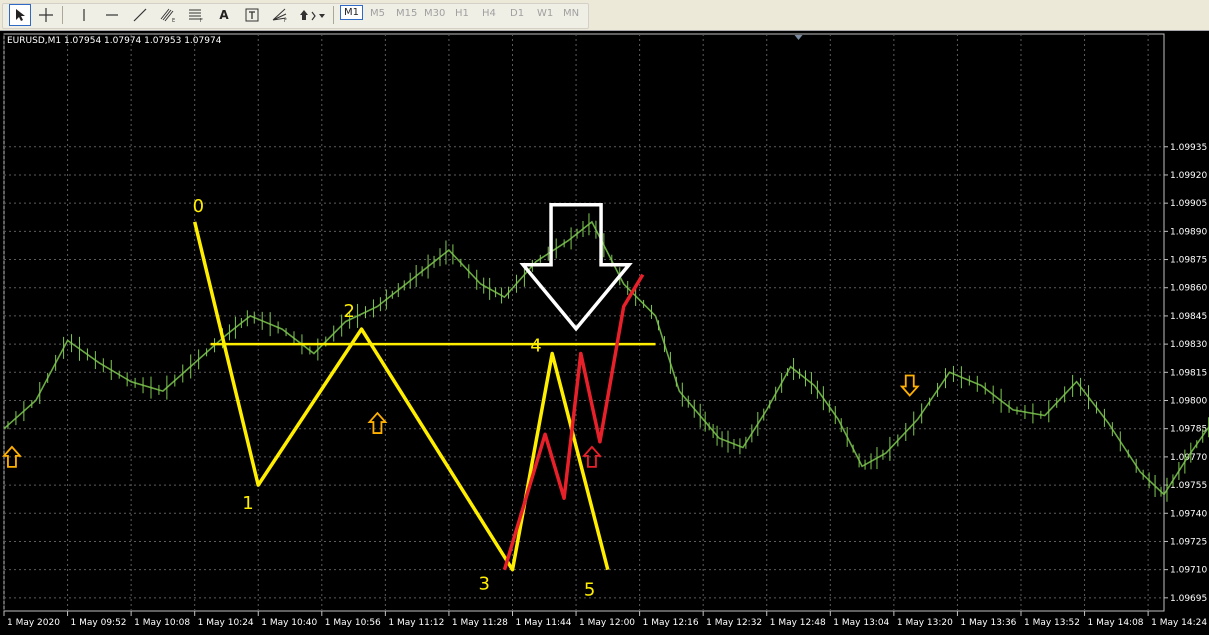 This screenshot has height=635, width=1209. Describe the element at coordinates (798, 37) in the screenshot. I see `shift-marker-icon` at that location.